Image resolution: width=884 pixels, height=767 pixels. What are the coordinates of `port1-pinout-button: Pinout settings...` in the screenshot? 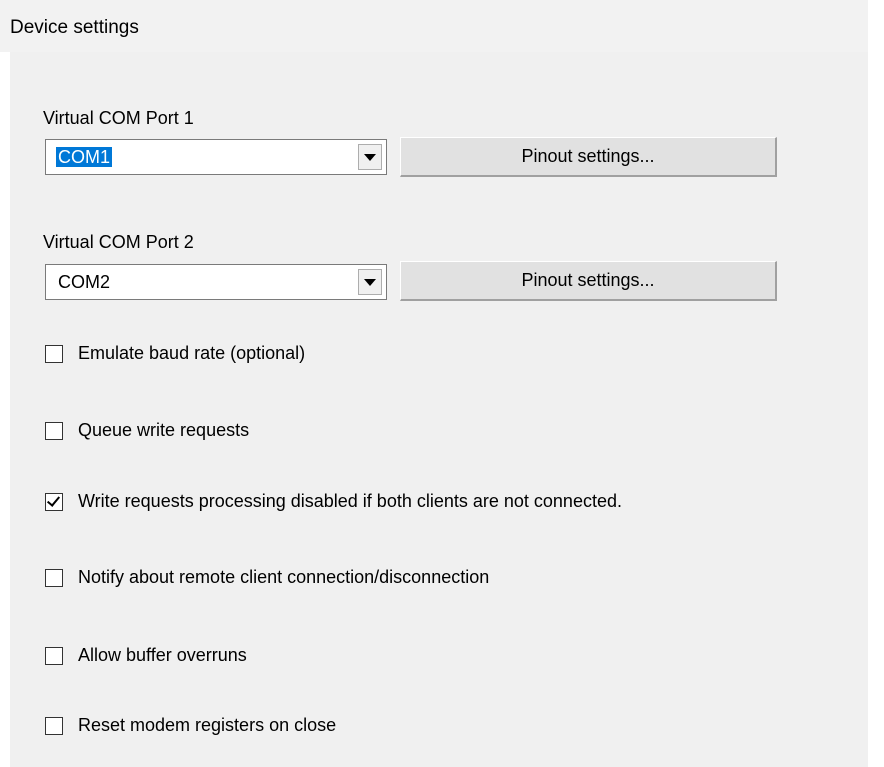 It's located at (588, 157).